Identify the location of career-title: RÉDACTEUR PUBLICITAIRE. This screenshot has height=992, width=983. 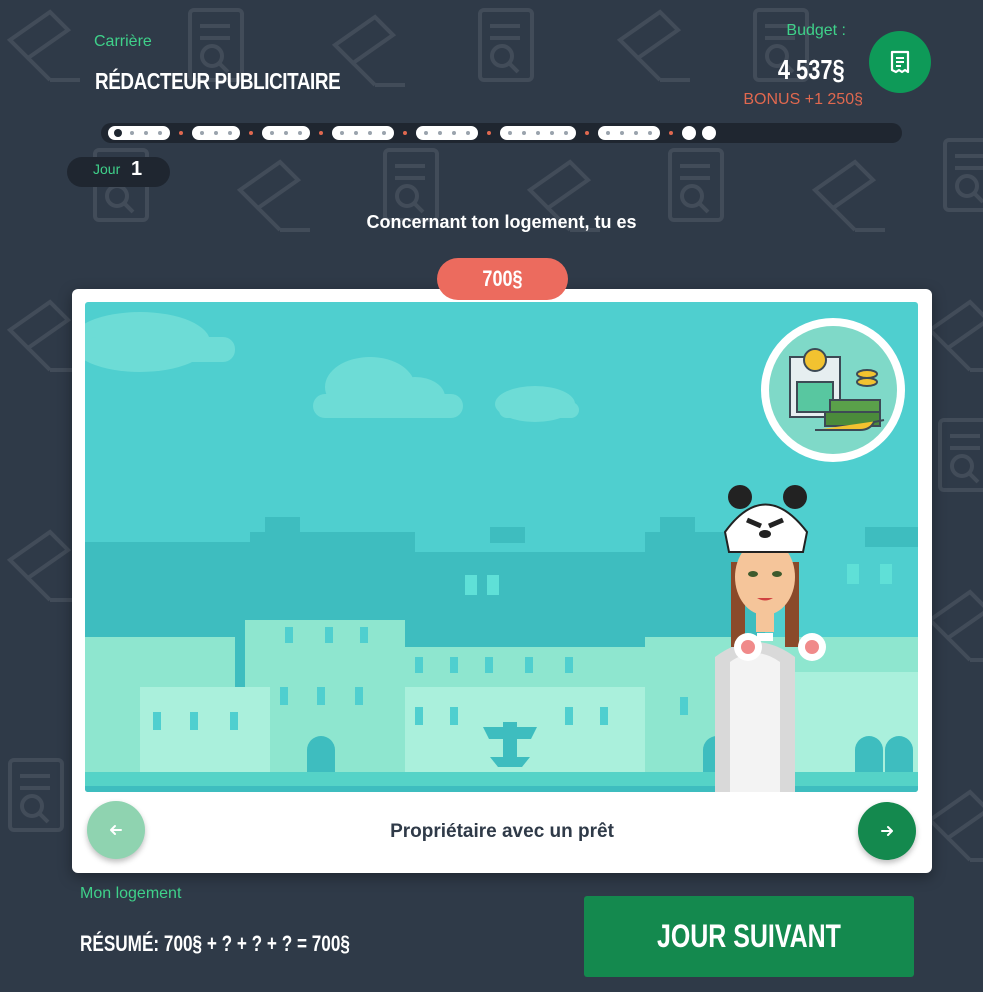
(218, 81).